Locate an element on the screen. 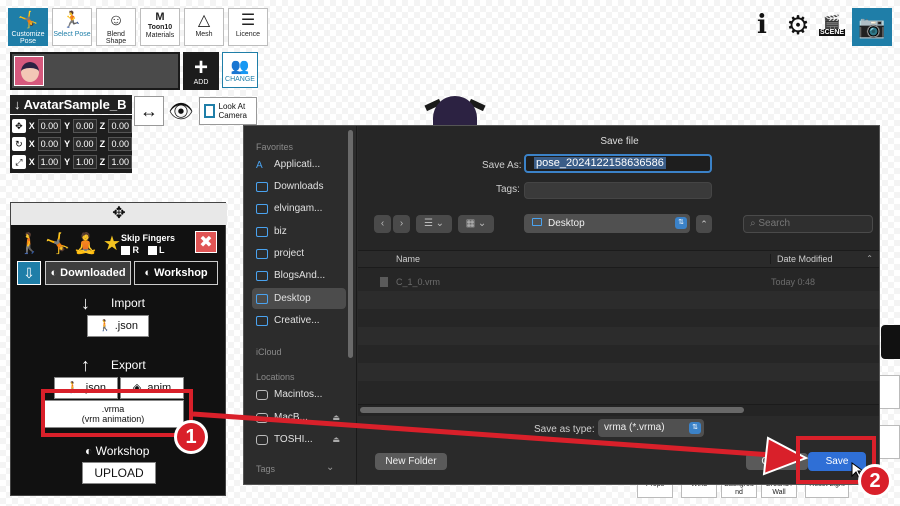 This screenshot has width=900, height=506. mirror-pose-button: ↔ is located at coordinates (149, 111).